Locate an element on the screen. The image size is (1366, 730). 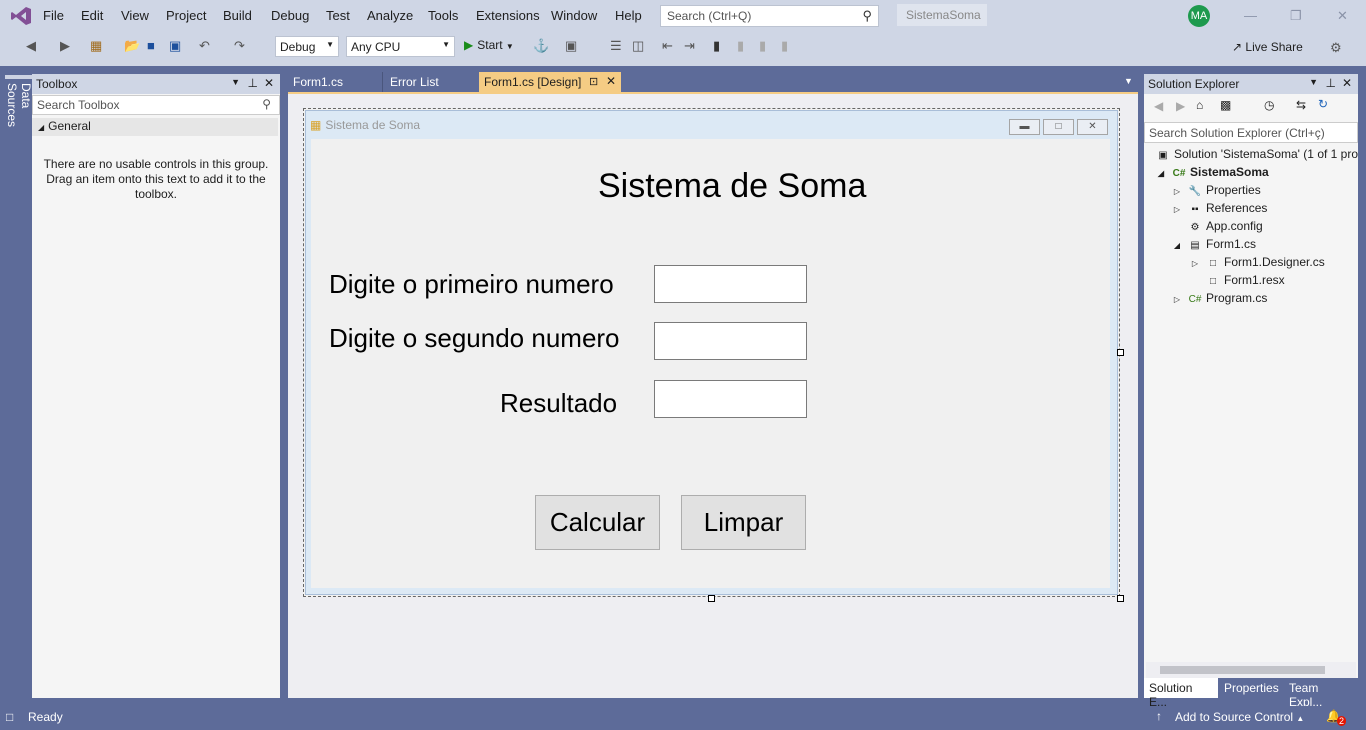
menu-tools: Tools is located at coordinates (443, 15).